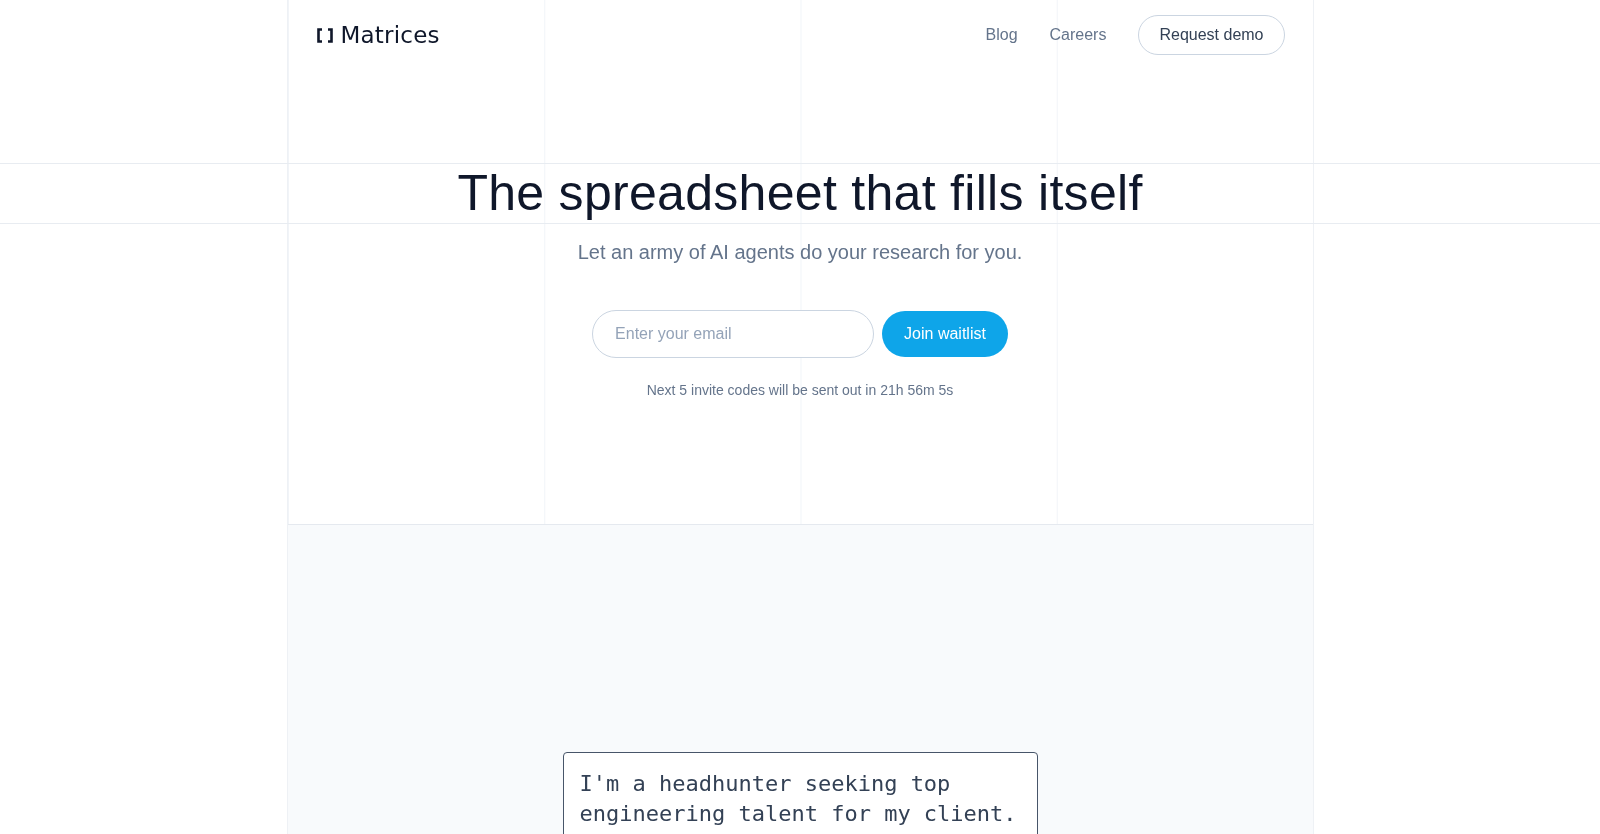 This screenshot has width=1600, height=834. I want to click on hero-subtitle: Let an army of AI agents do your research for you., so click(800, 252).